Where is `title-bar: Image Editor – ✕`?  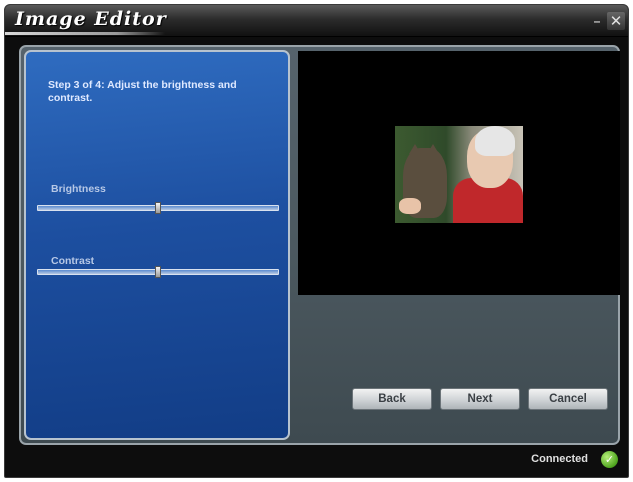
title-bar: Image Editor – ✕ is located at coordinates (316, 21).